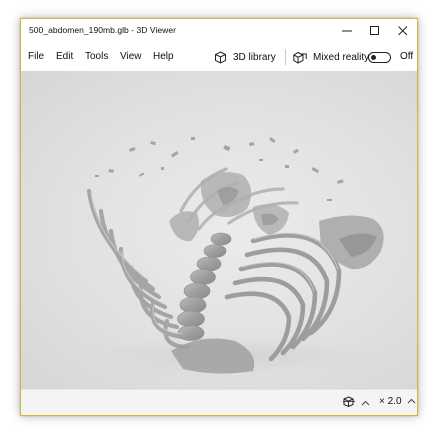  I want to click on mixed-reality-state: Off, so click(407, 56).